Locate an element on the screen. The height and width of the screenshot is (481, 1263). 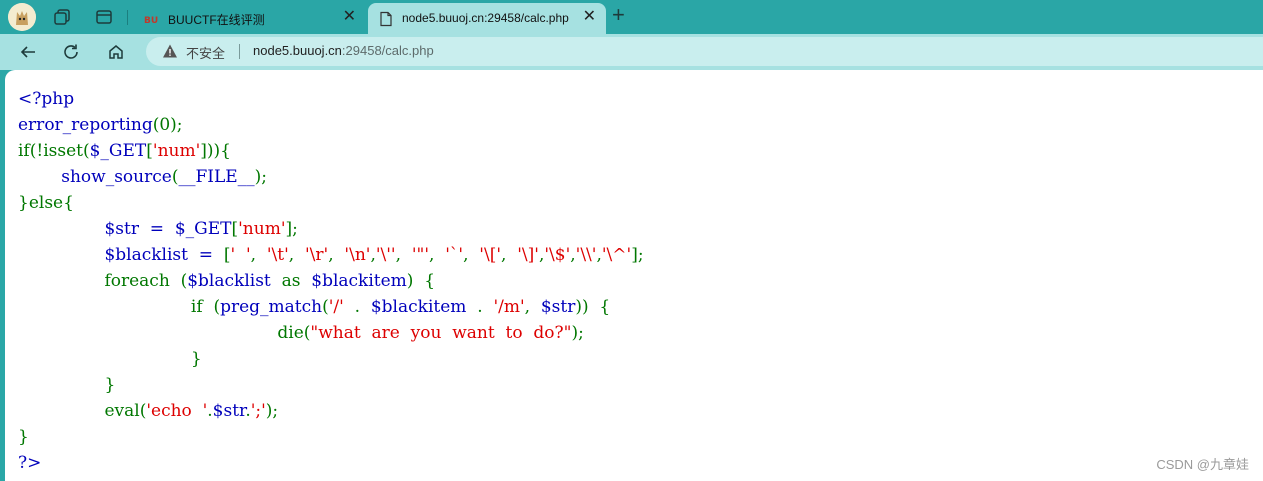
code-token: '\\' is located at coordinates (586, 255).